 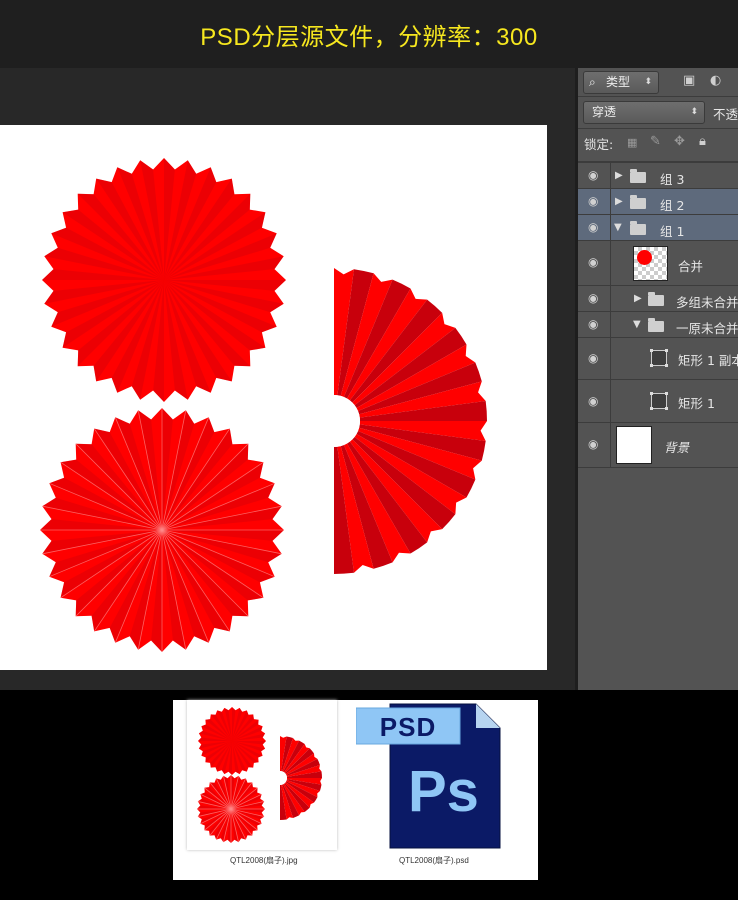 What do you see at coordinates (604, 112) in the screenshot?
I see `blend-mode-value: 穿透` at bounding box center [604, 112].